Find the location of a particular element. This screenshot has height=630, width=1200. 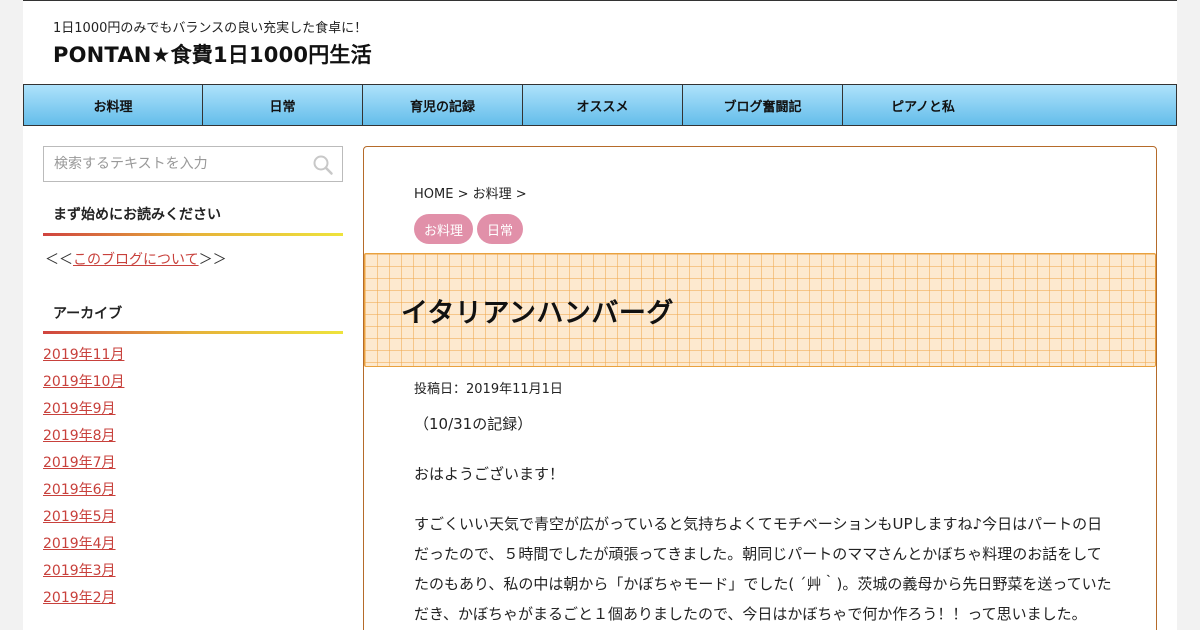

list-item: 2019年9月 is located at coordinates (83, 411).